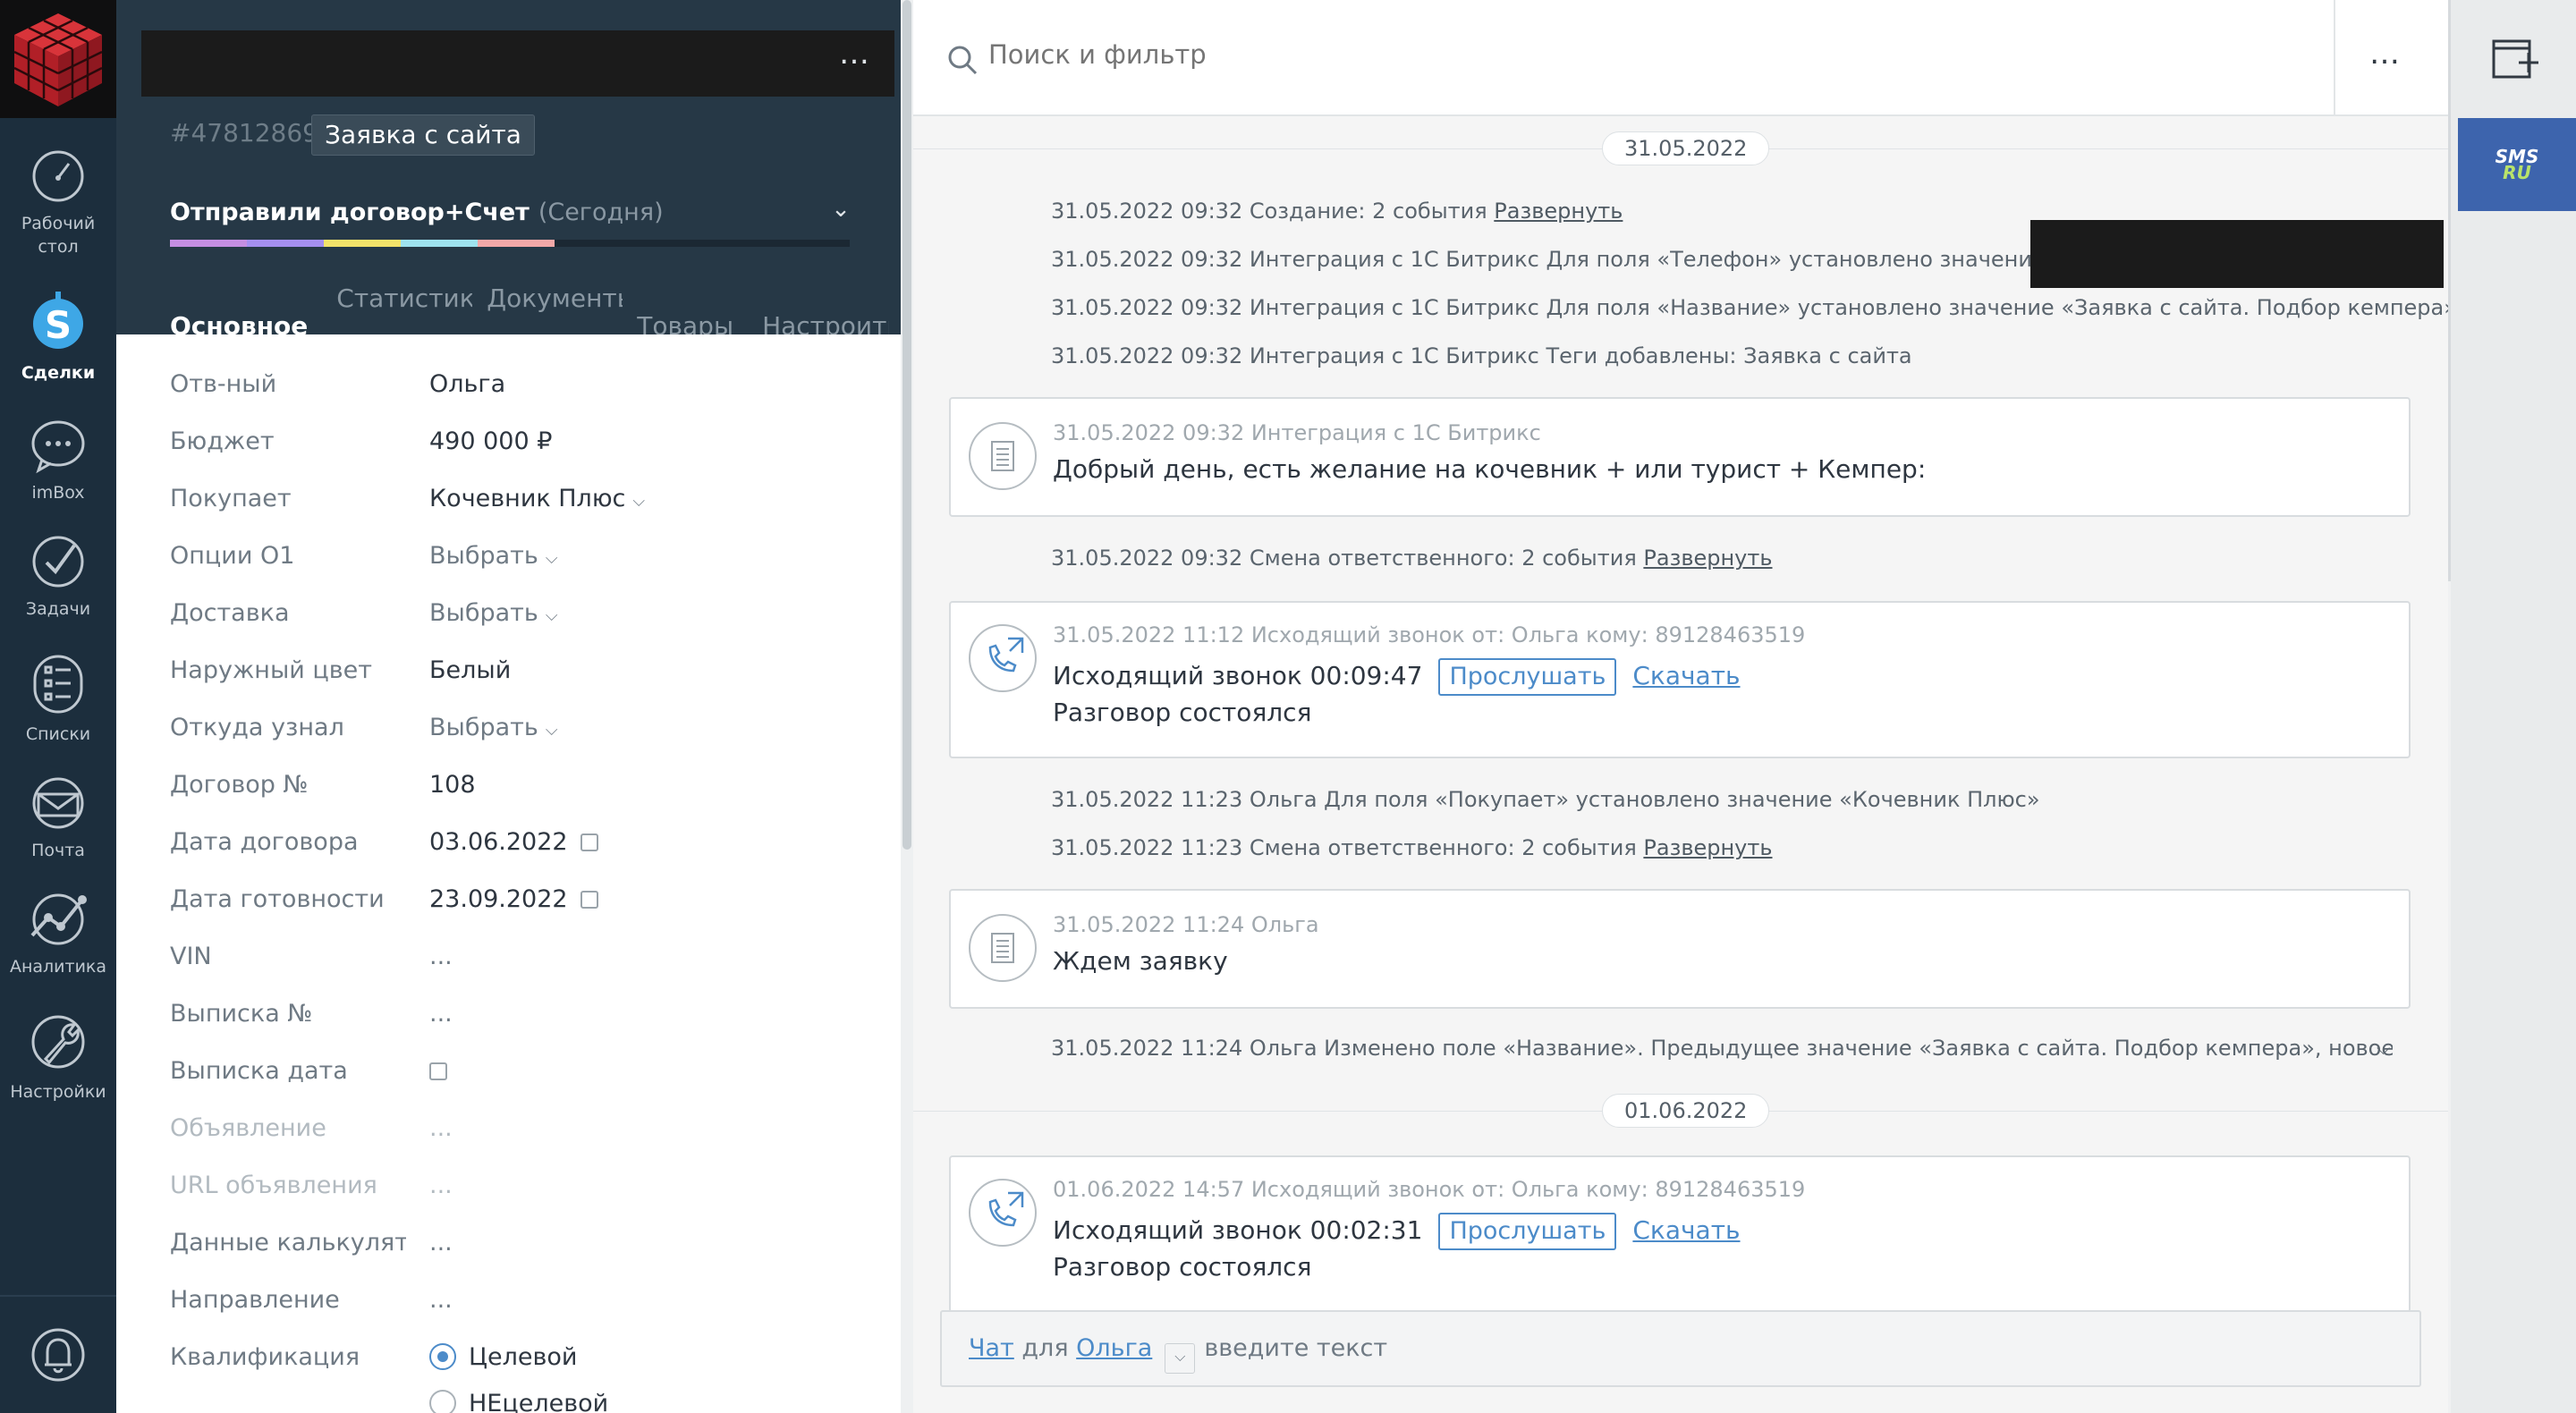 Image resolution: width=2576 pixels, height=1413 pixels. Describe the element at coordinates (257, 727) in the screenshot. I see `field-label: Откуда узнал` at that location.